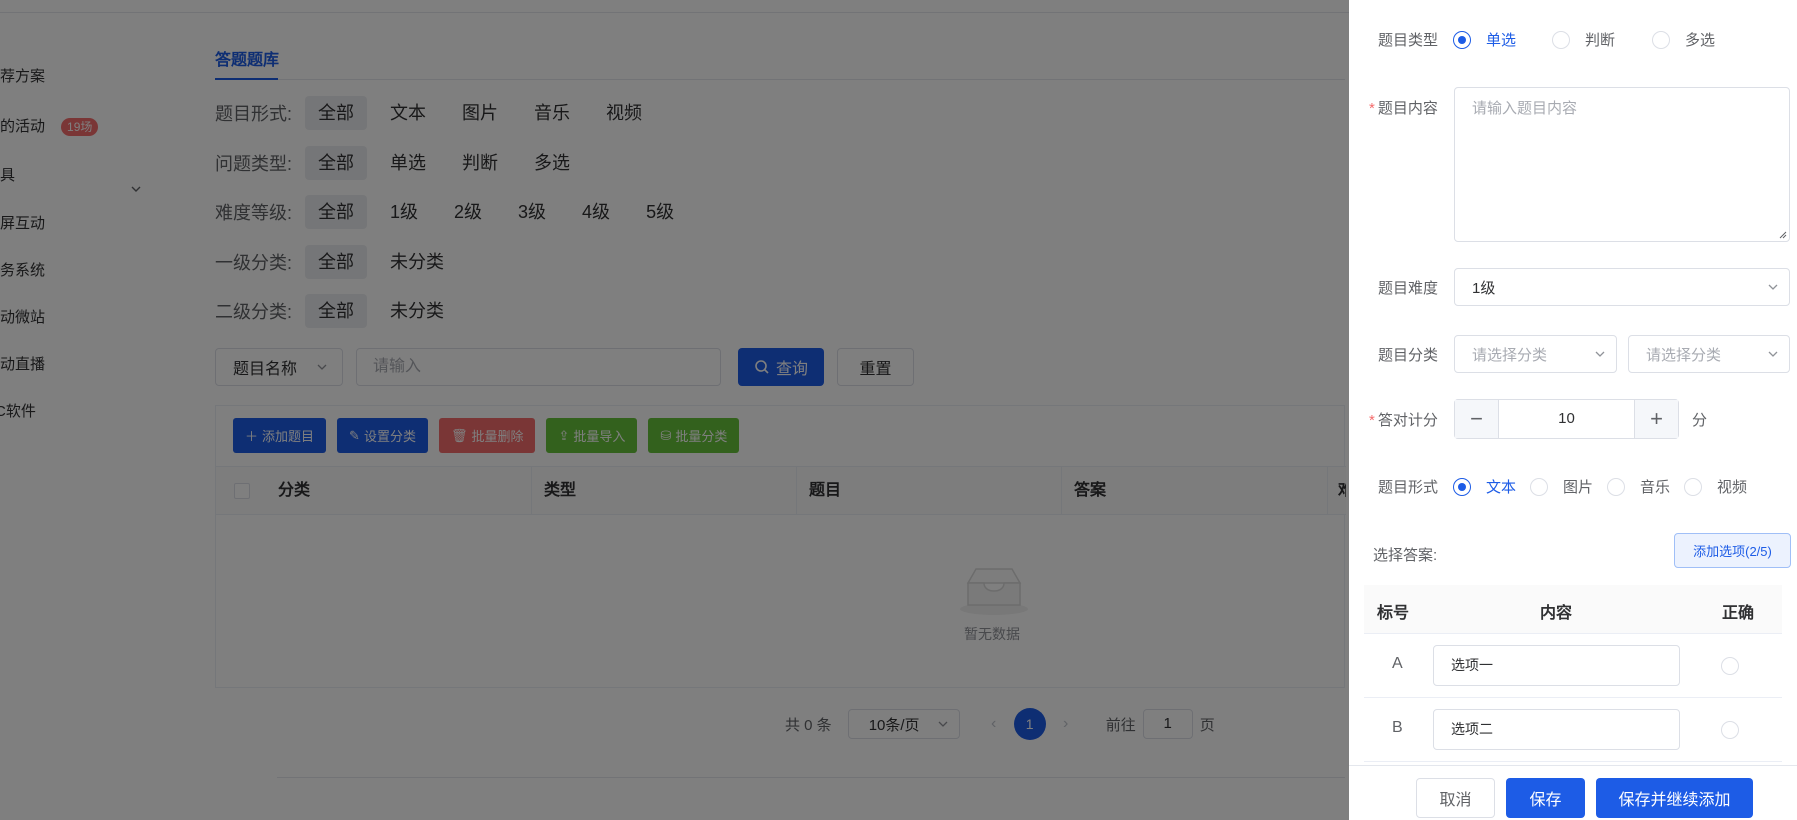  What do you see at coordinates (1393, 613) in the screenshot?
I see `column-header-label: 标号` at bounding box center [1393, 613].